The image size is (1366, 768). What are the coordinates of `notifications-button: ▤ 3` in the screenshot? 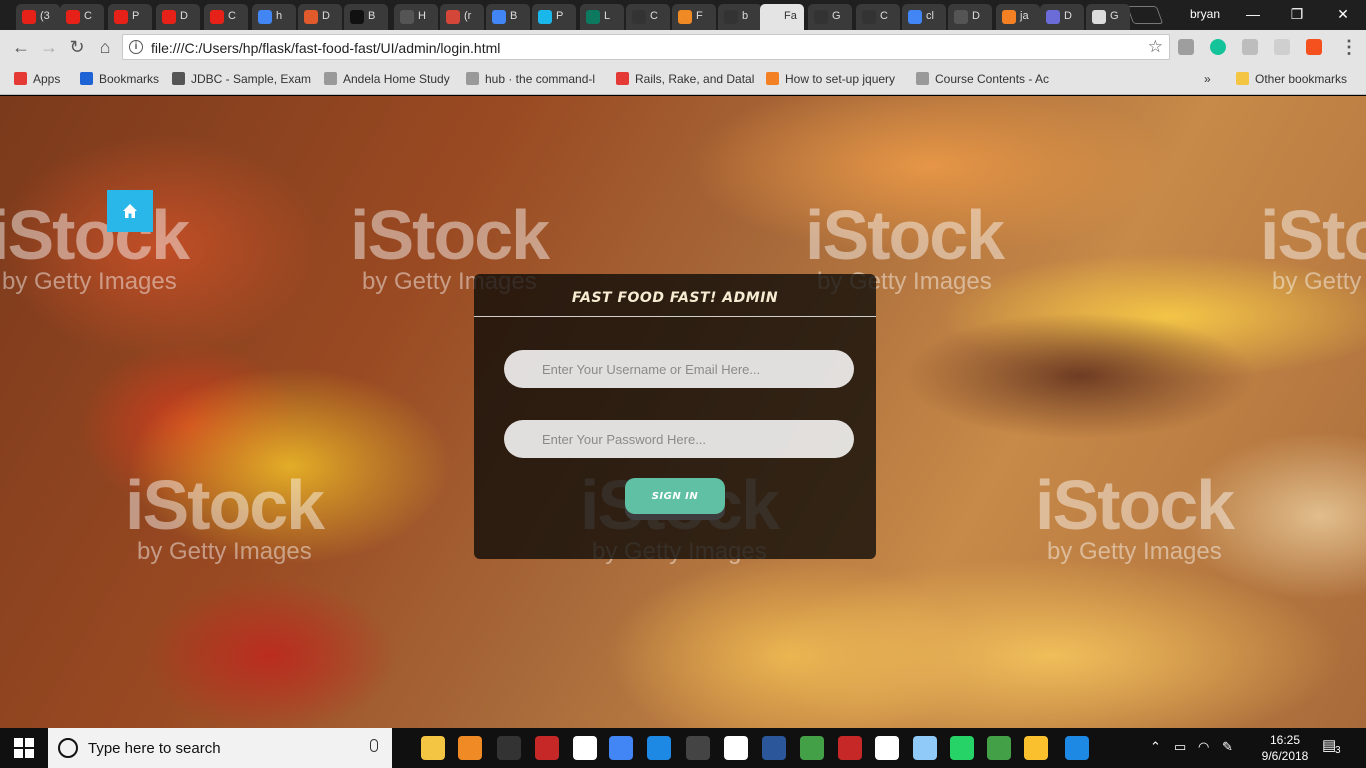 It's located at (1334, 748).